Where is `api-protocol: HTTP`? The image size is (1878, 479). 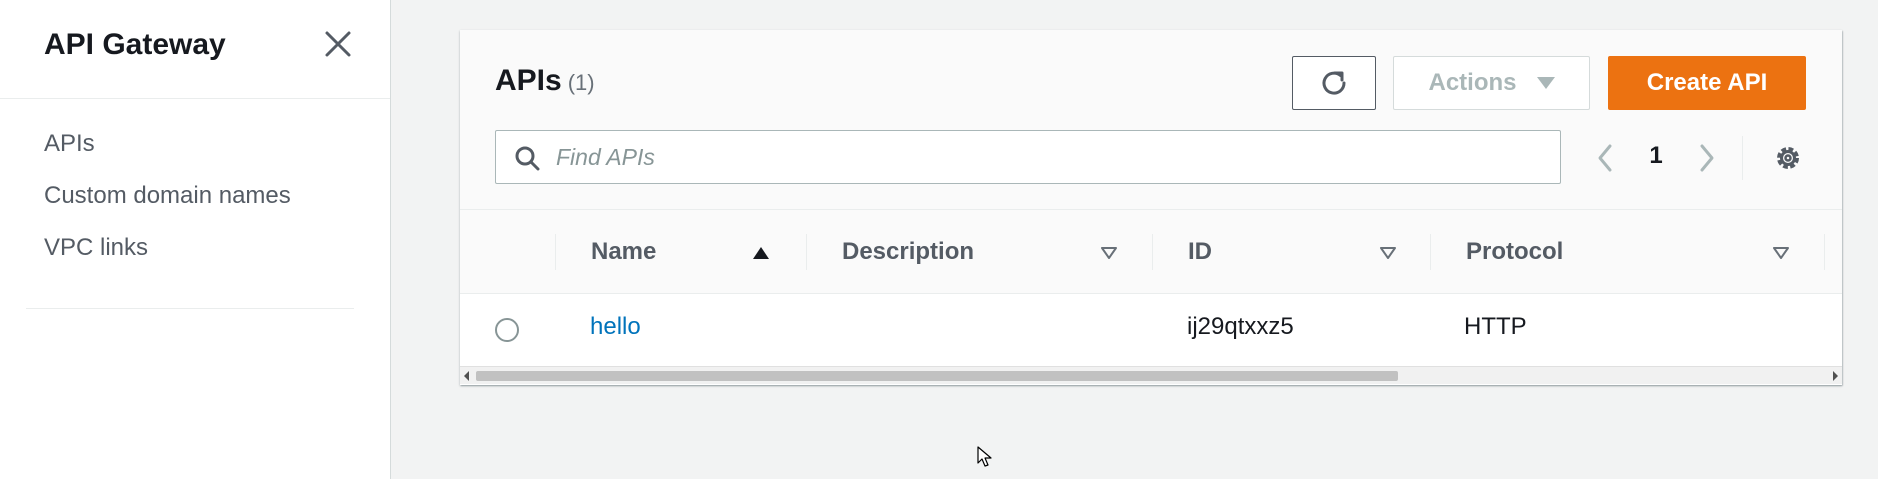
api-protocol: HTTP is located at coordinates (1495, 326).